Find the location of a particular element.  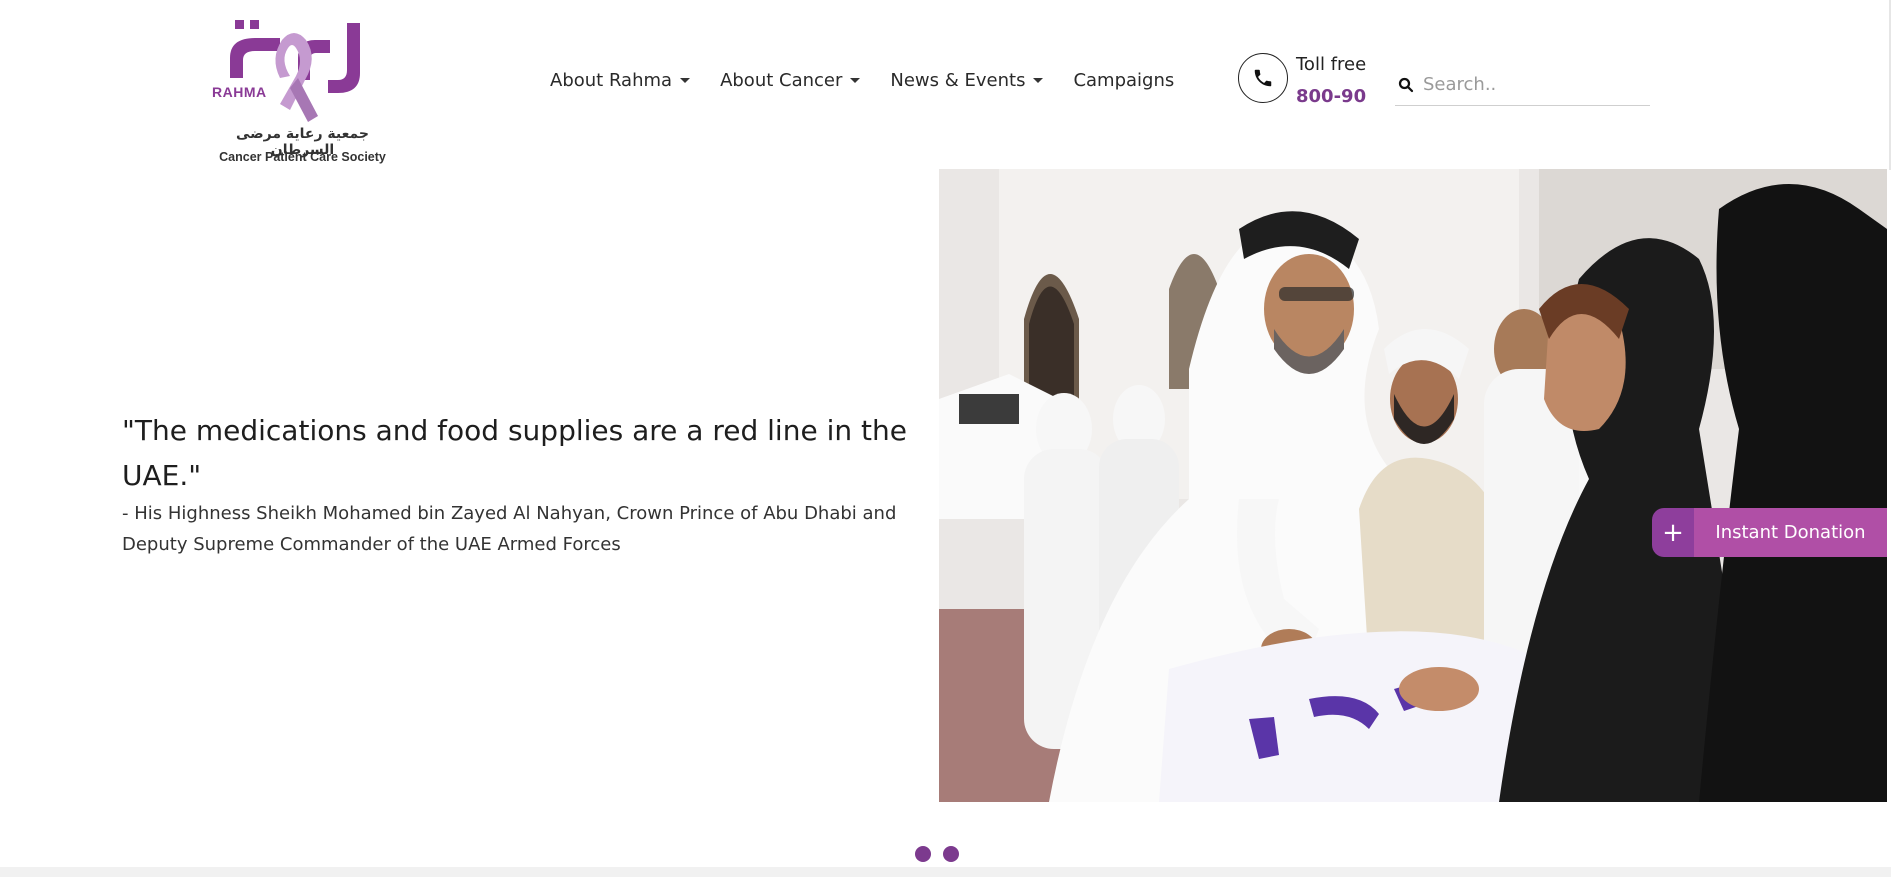

instant-donation-button: + Instant Donation is located at coordinates (1769, 532).